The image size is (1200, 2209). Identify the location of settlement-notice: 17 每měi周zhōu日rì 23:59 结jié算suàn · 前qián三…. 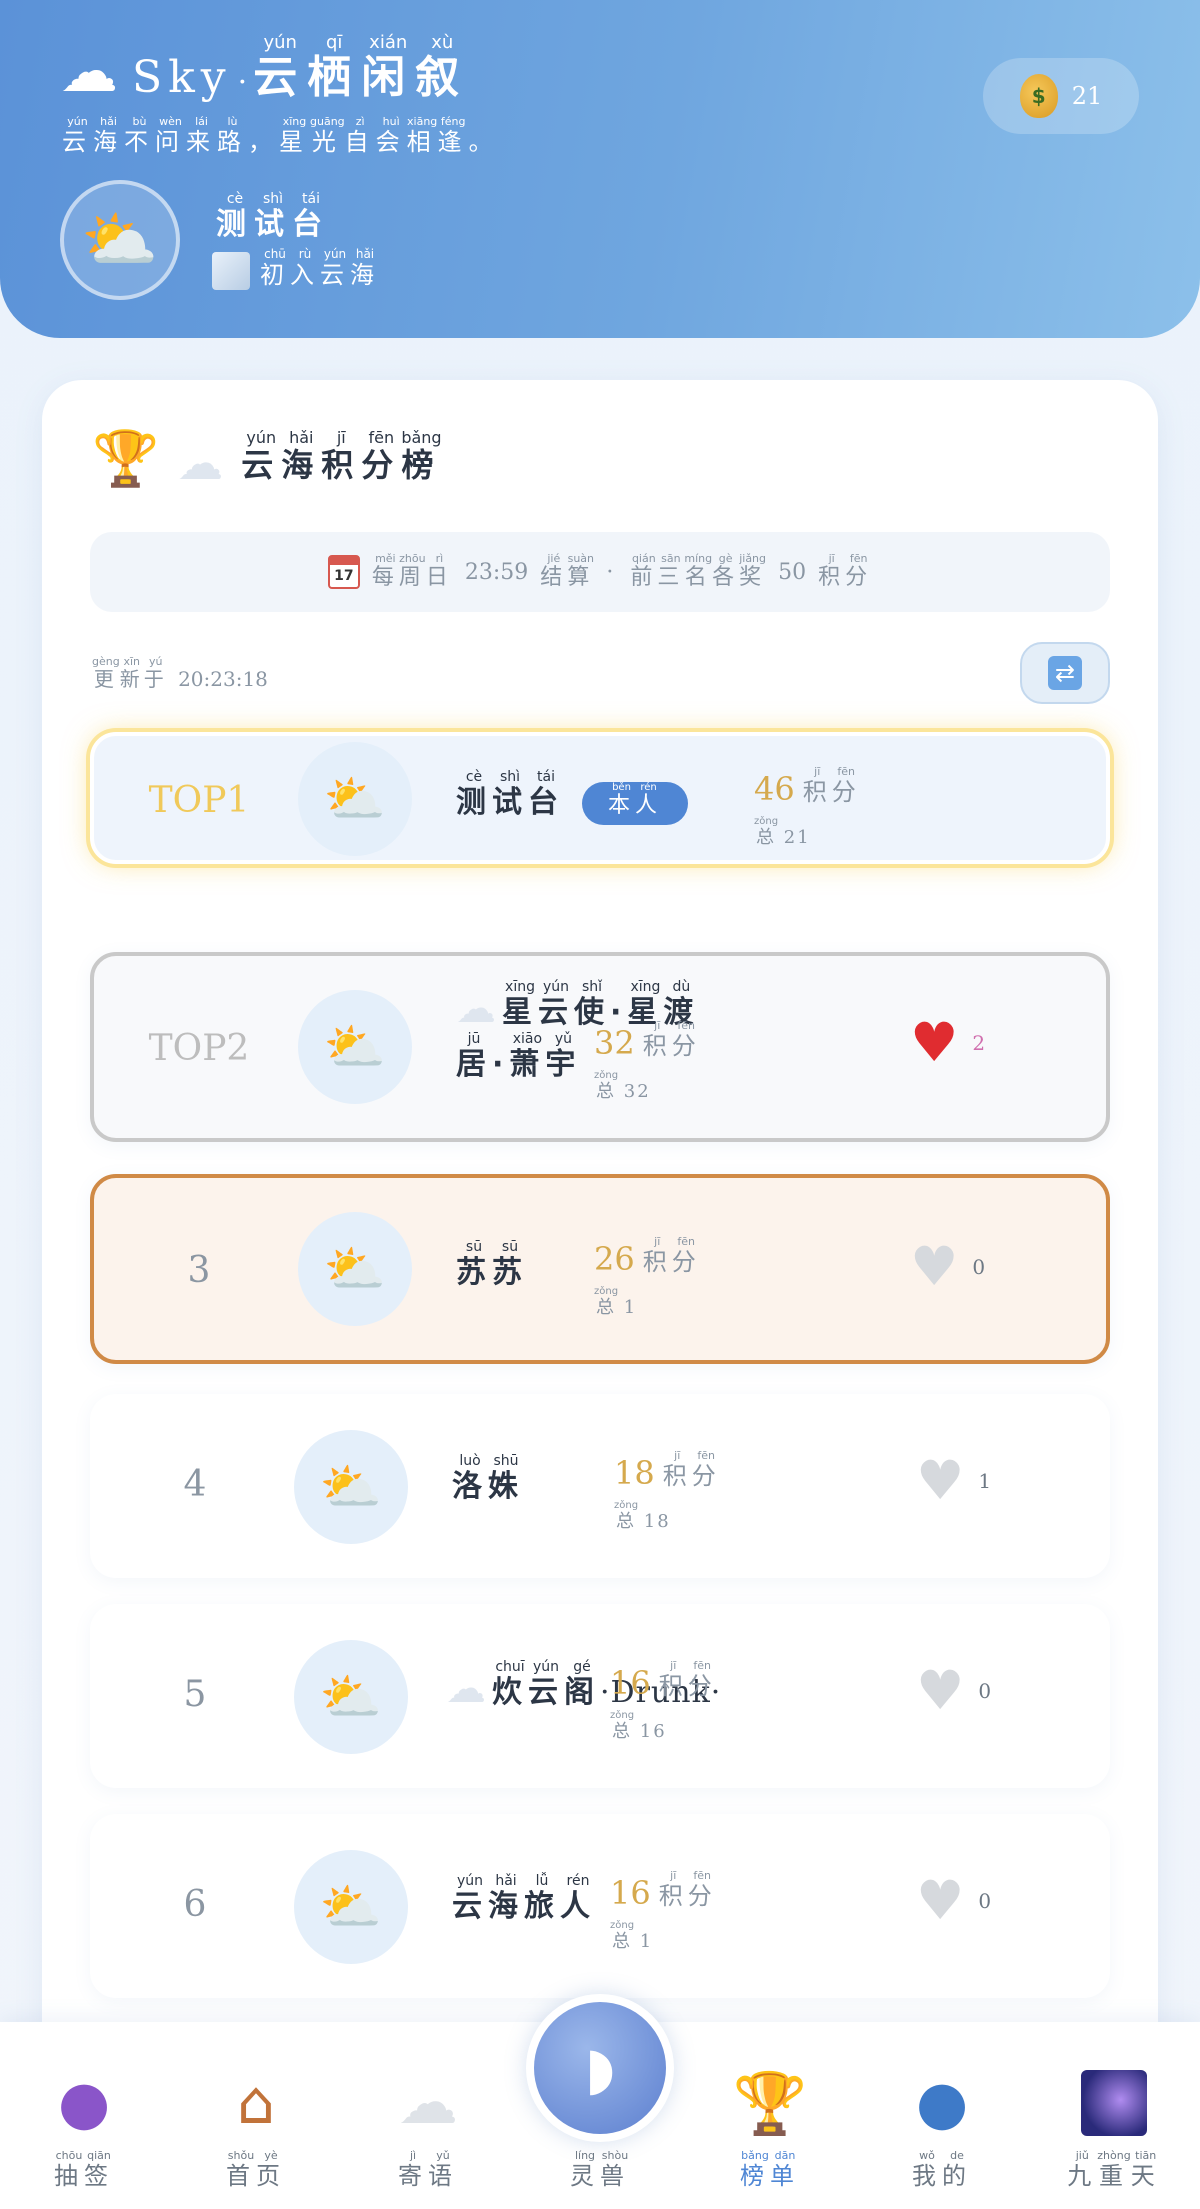
(600, 572).